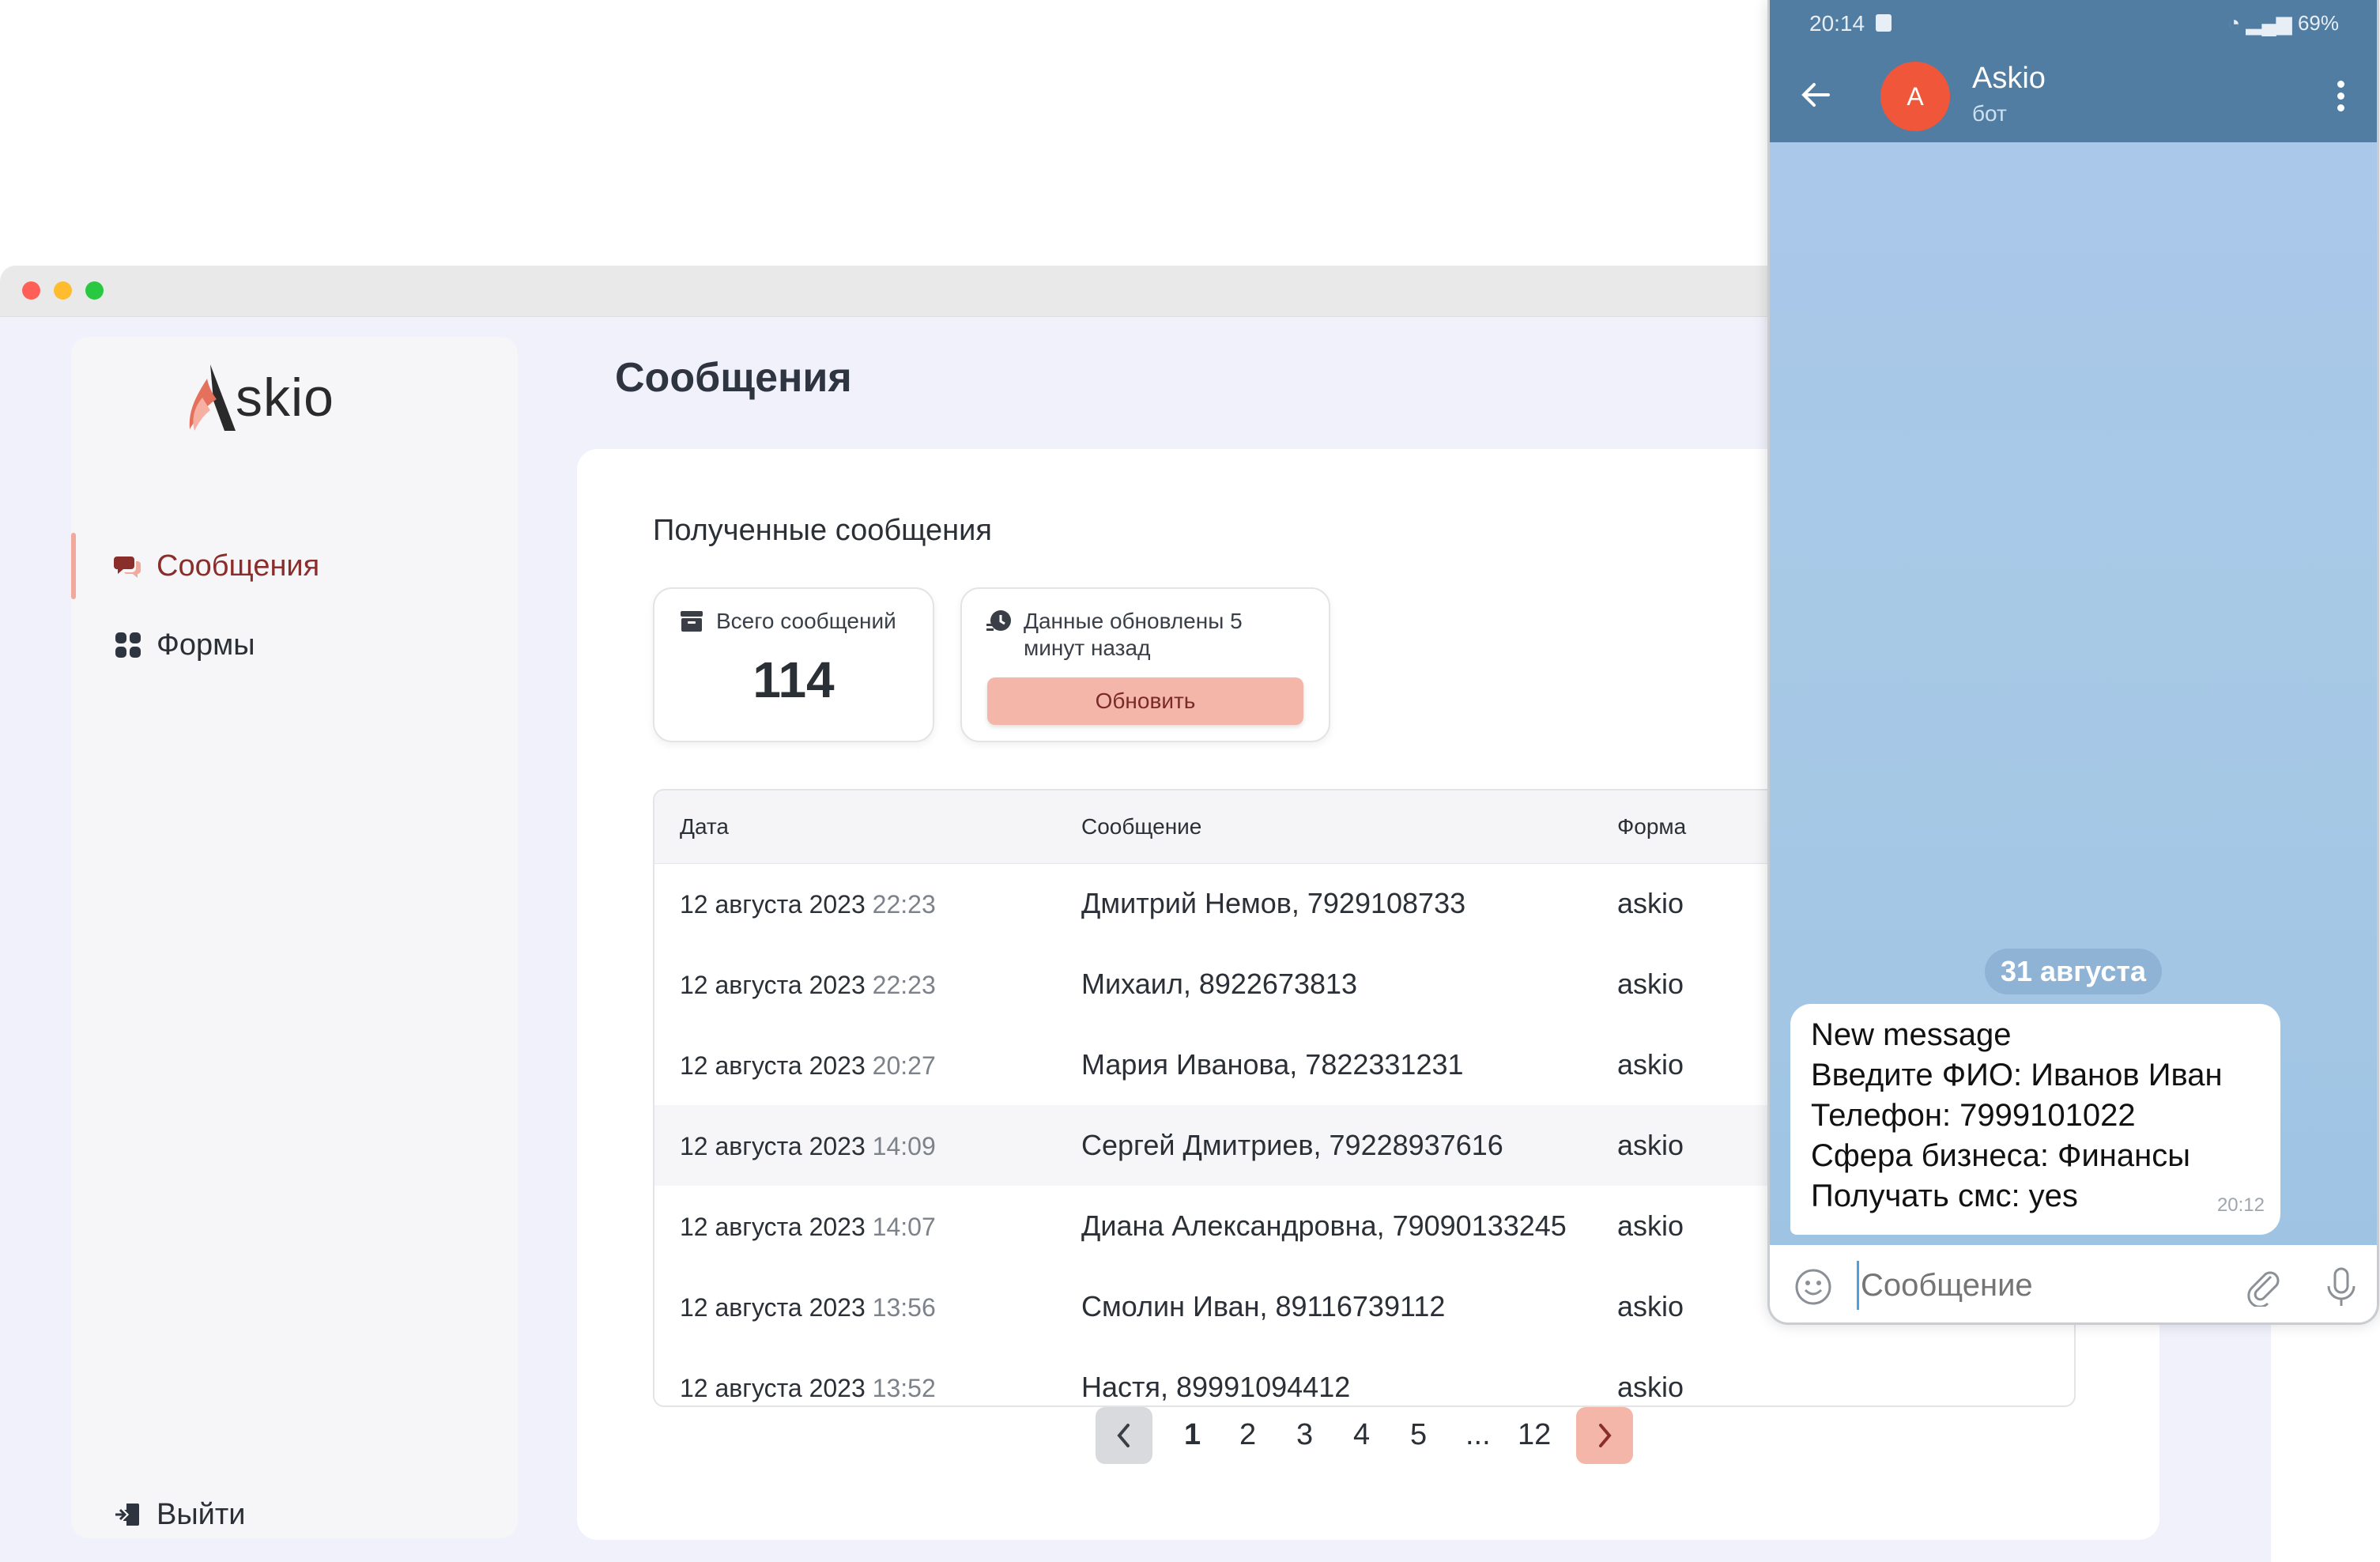 This screenshot has height=1562, width=2380. What do you see at coordinates (1837, 24) in the screenshot?
I see `status-time: 20:14` at bounding box center [1837, 24].